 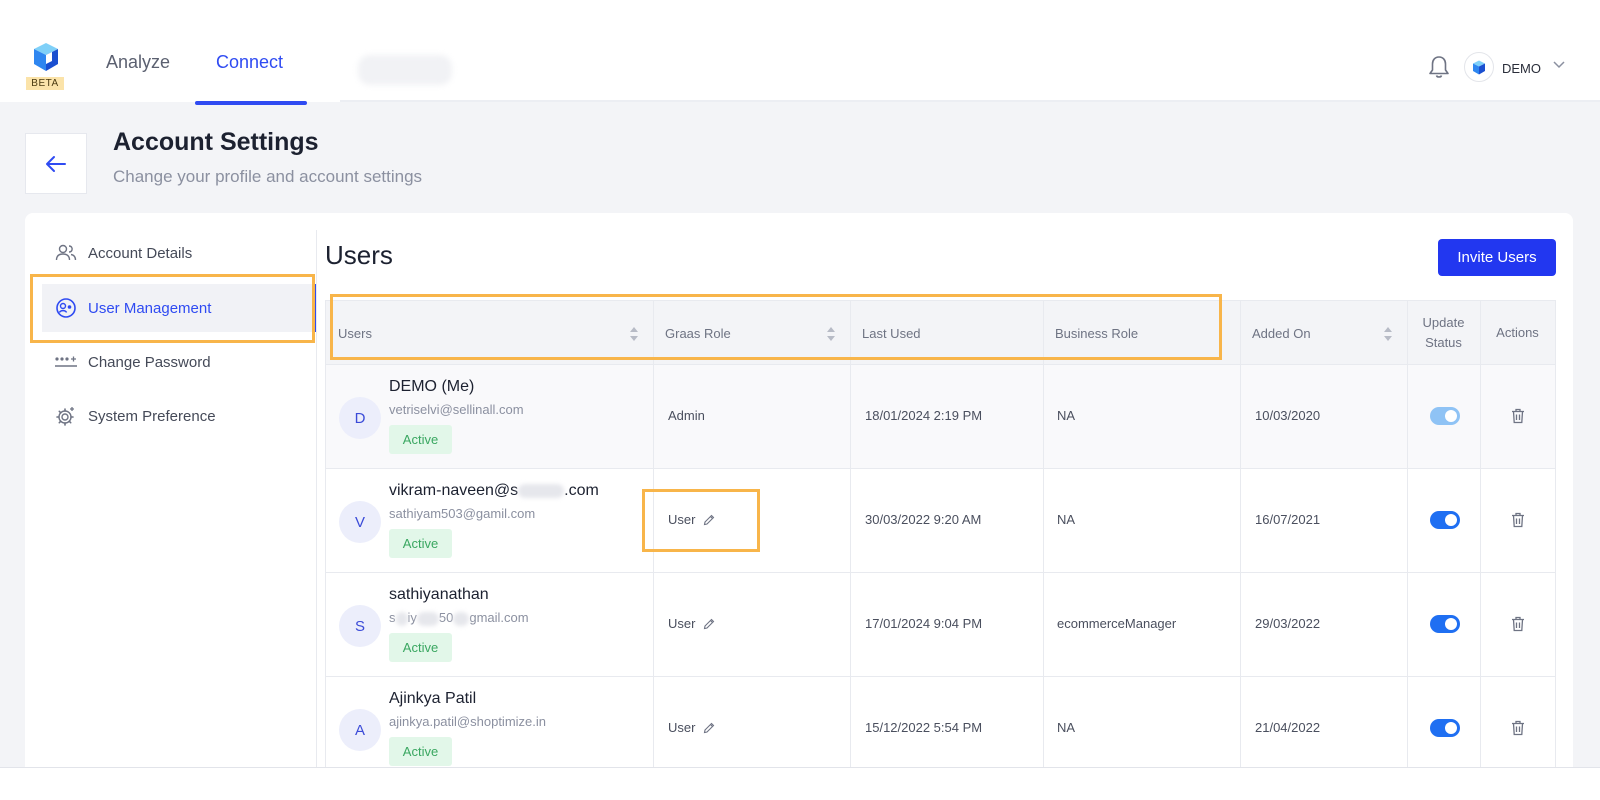 I want to click on page-subtitle: Change your profile and account settings, so click(x=268, y=176).